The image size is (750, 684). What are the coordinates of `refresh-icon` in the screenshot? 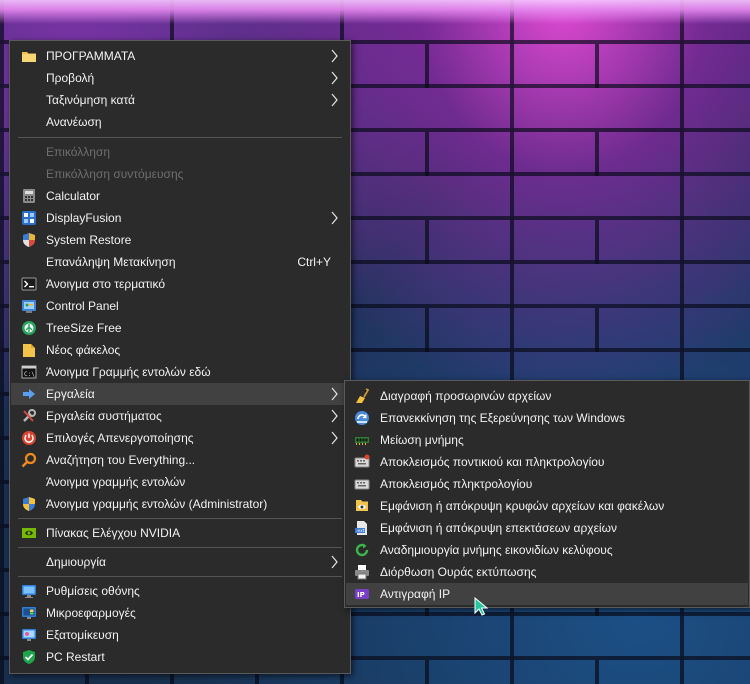 It's located at (362, 550).